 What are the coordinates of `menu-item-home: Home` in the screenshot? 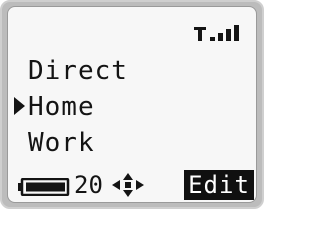 It's located at (61, 107).